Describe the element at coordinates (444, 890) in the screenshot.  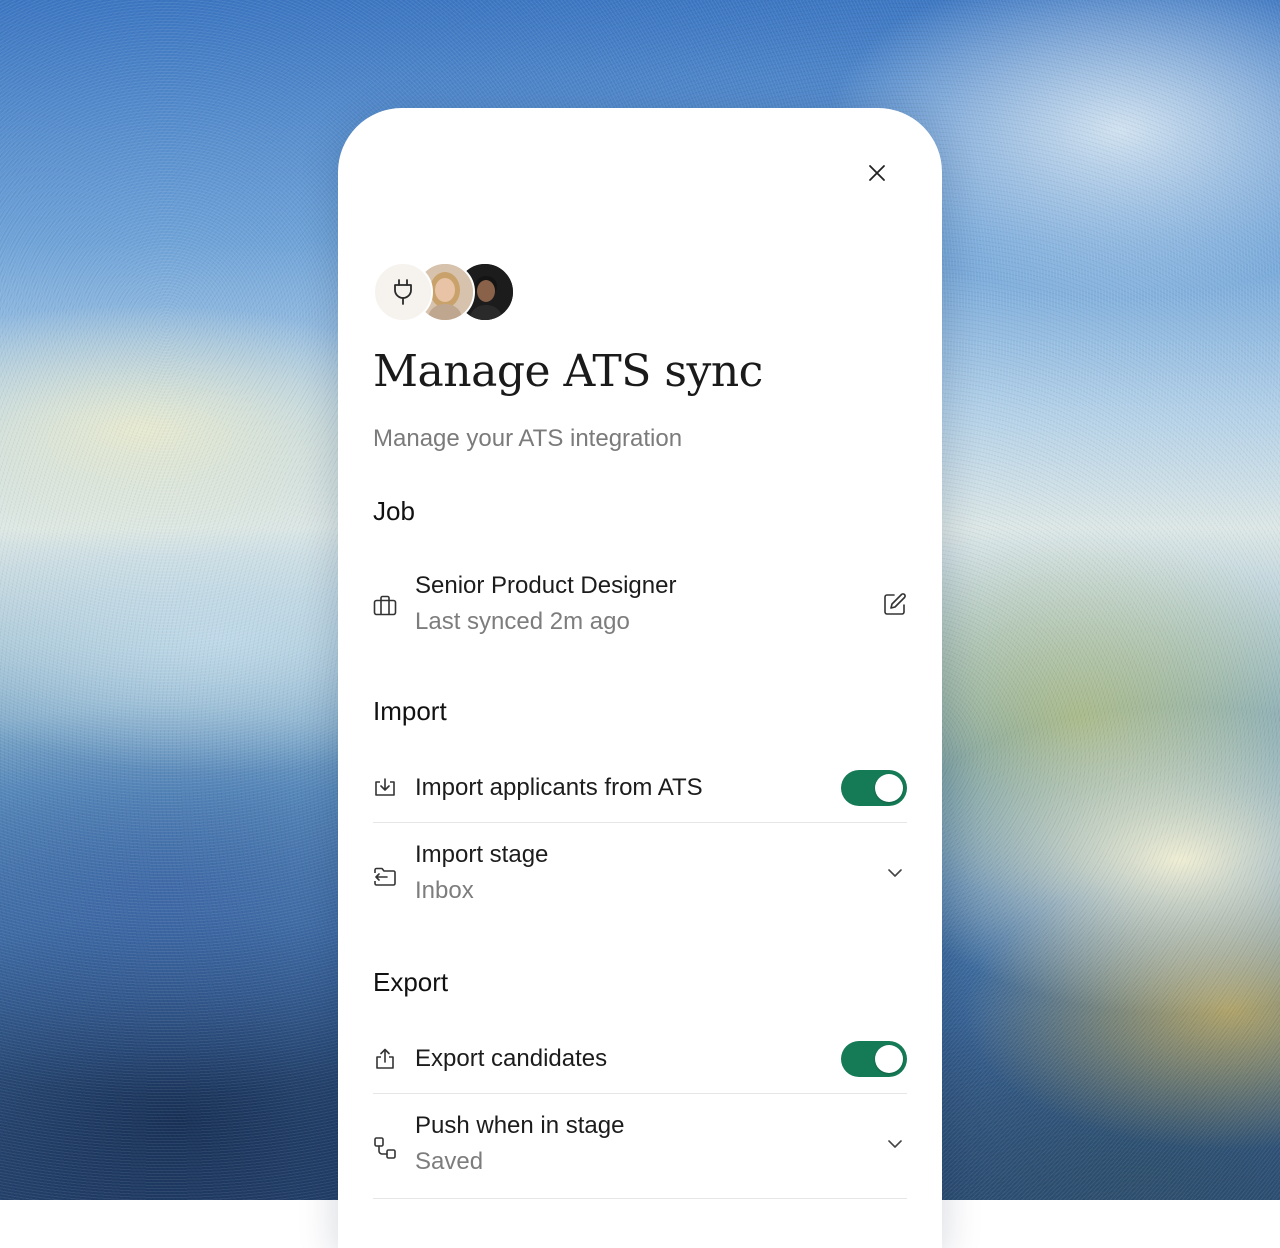
I see `import-stage-value: Inbox` at that location.